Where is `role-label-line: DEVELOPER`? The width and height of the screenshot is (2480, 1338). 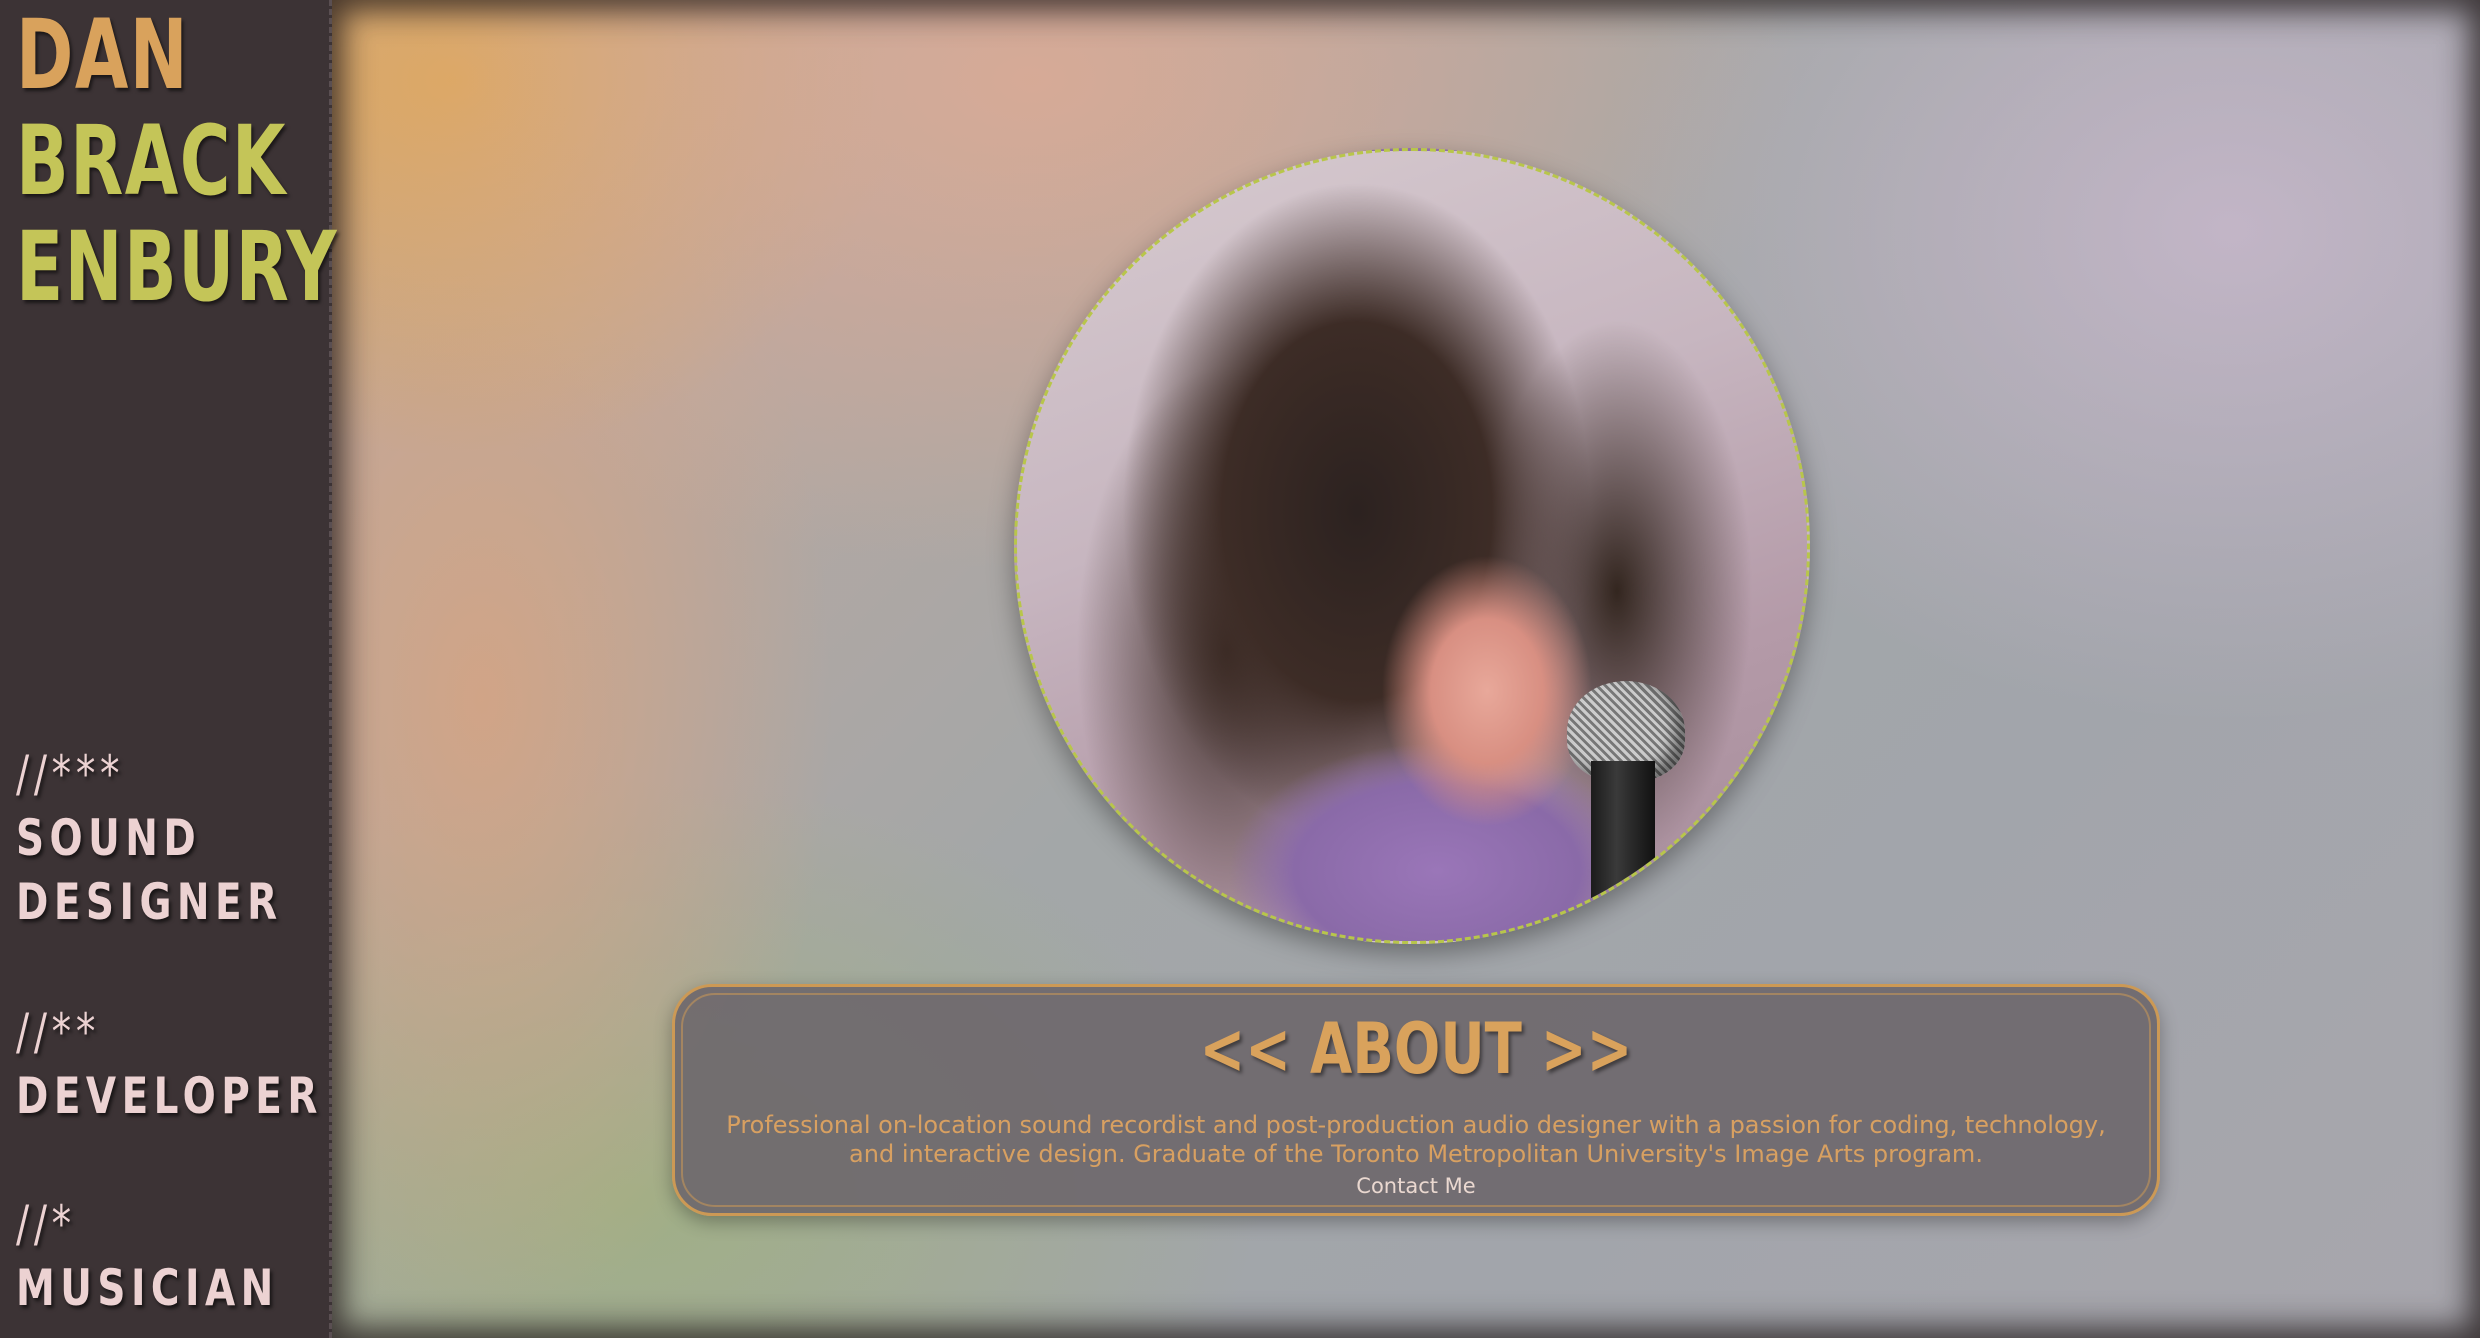 role-label-line: DEVELOPER is located at coordinates (169, 1096).